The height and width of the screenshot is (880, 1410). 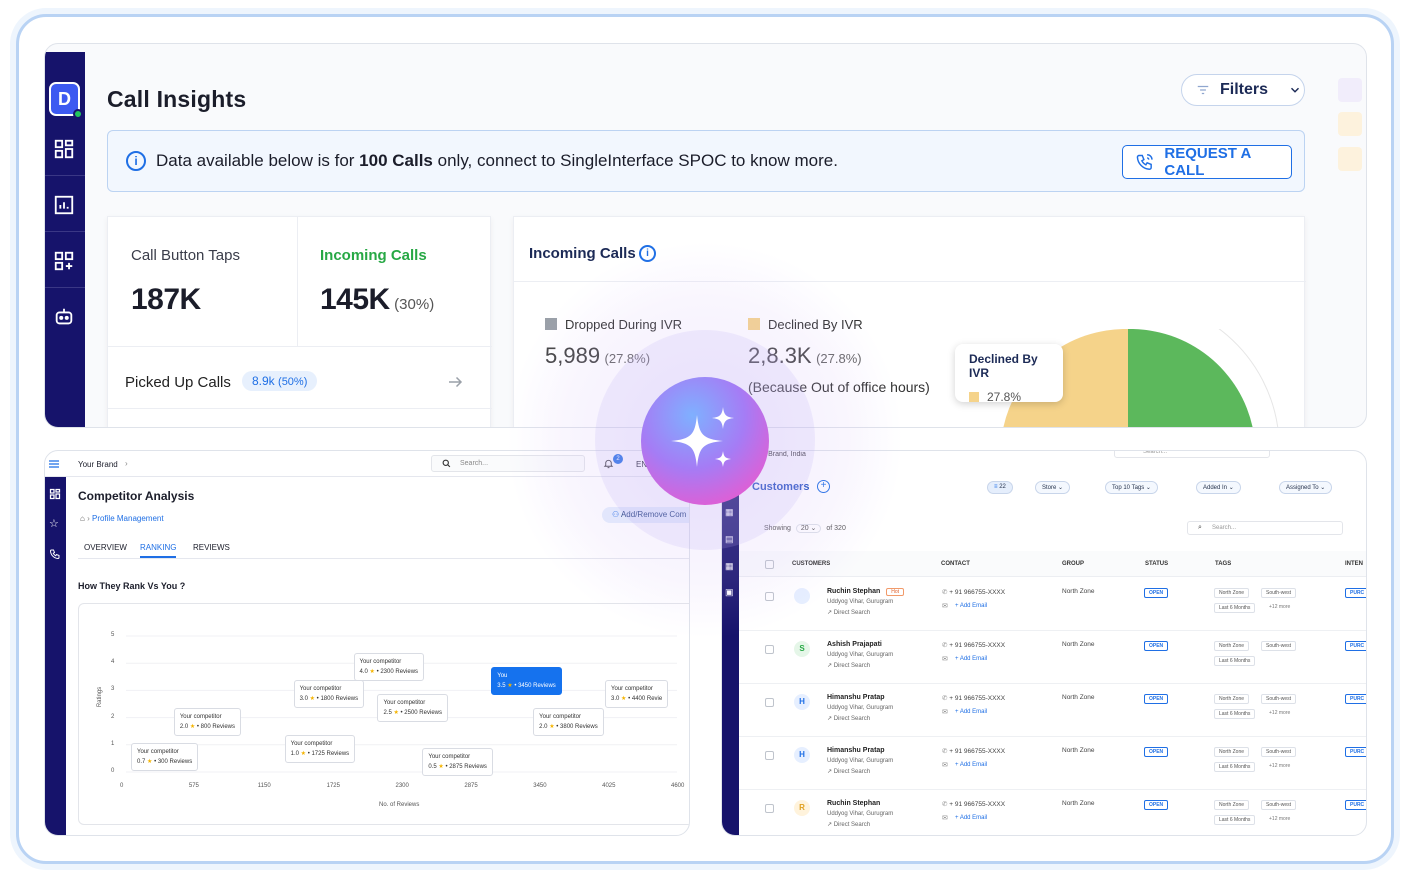 What do you see at coordinates (860, 655) in the screenshot?
I see `customer-address: Uddyog Vihar, Gurugram` at bounding box center [860, 655].